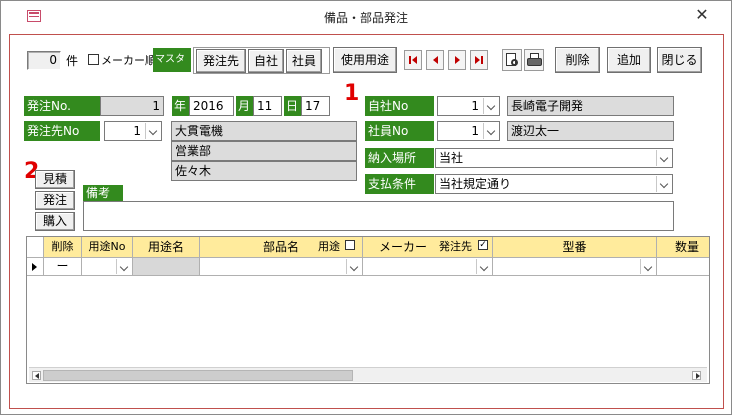  What do you see at coordinates (468, 131) in the screenshot?
I see `employee-no-combo: 1` at bounding box center [468, 131].